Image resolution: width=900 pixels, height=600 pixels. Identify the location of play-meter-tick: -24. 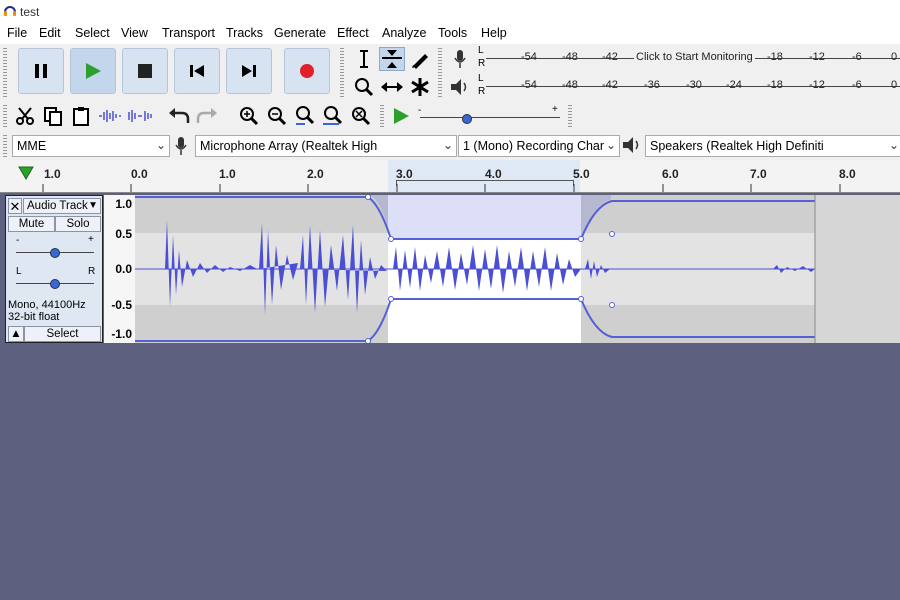
(734, 85).